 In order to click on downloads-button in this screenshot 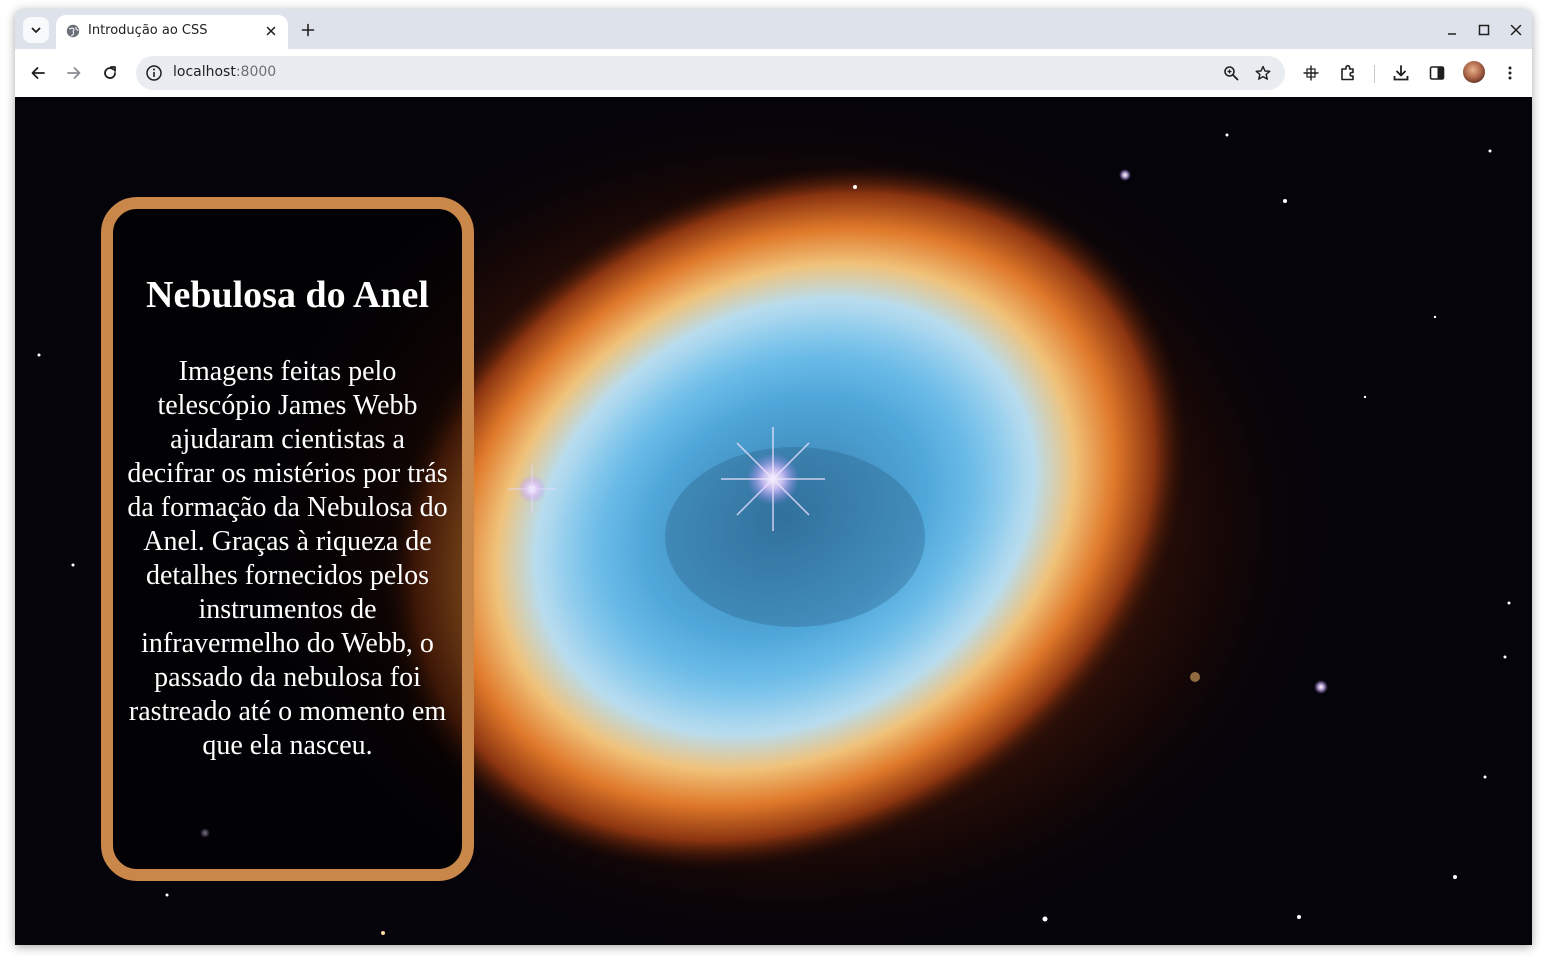, I will do `click(1401, 73)`.